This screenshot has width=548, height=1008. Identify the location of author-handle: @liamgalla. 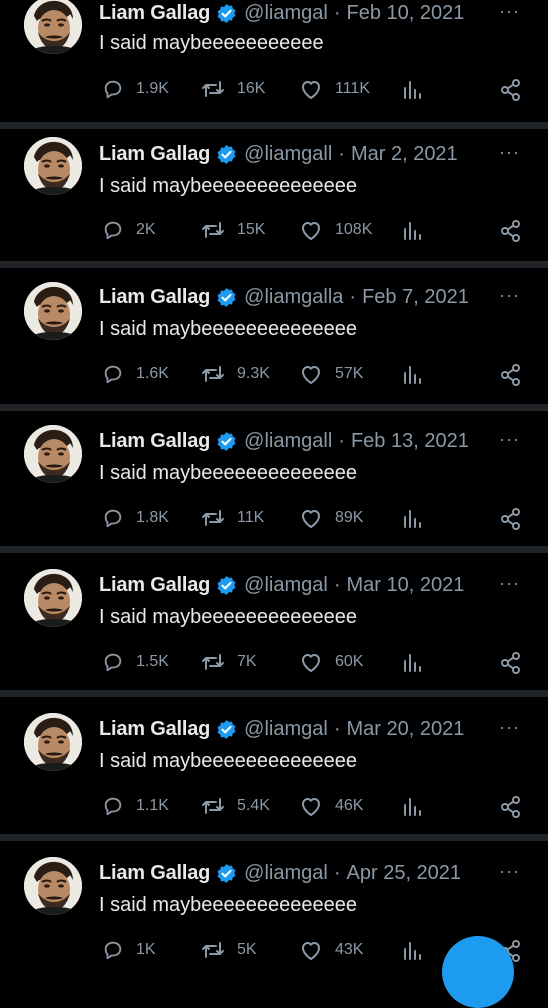
(293, 297).